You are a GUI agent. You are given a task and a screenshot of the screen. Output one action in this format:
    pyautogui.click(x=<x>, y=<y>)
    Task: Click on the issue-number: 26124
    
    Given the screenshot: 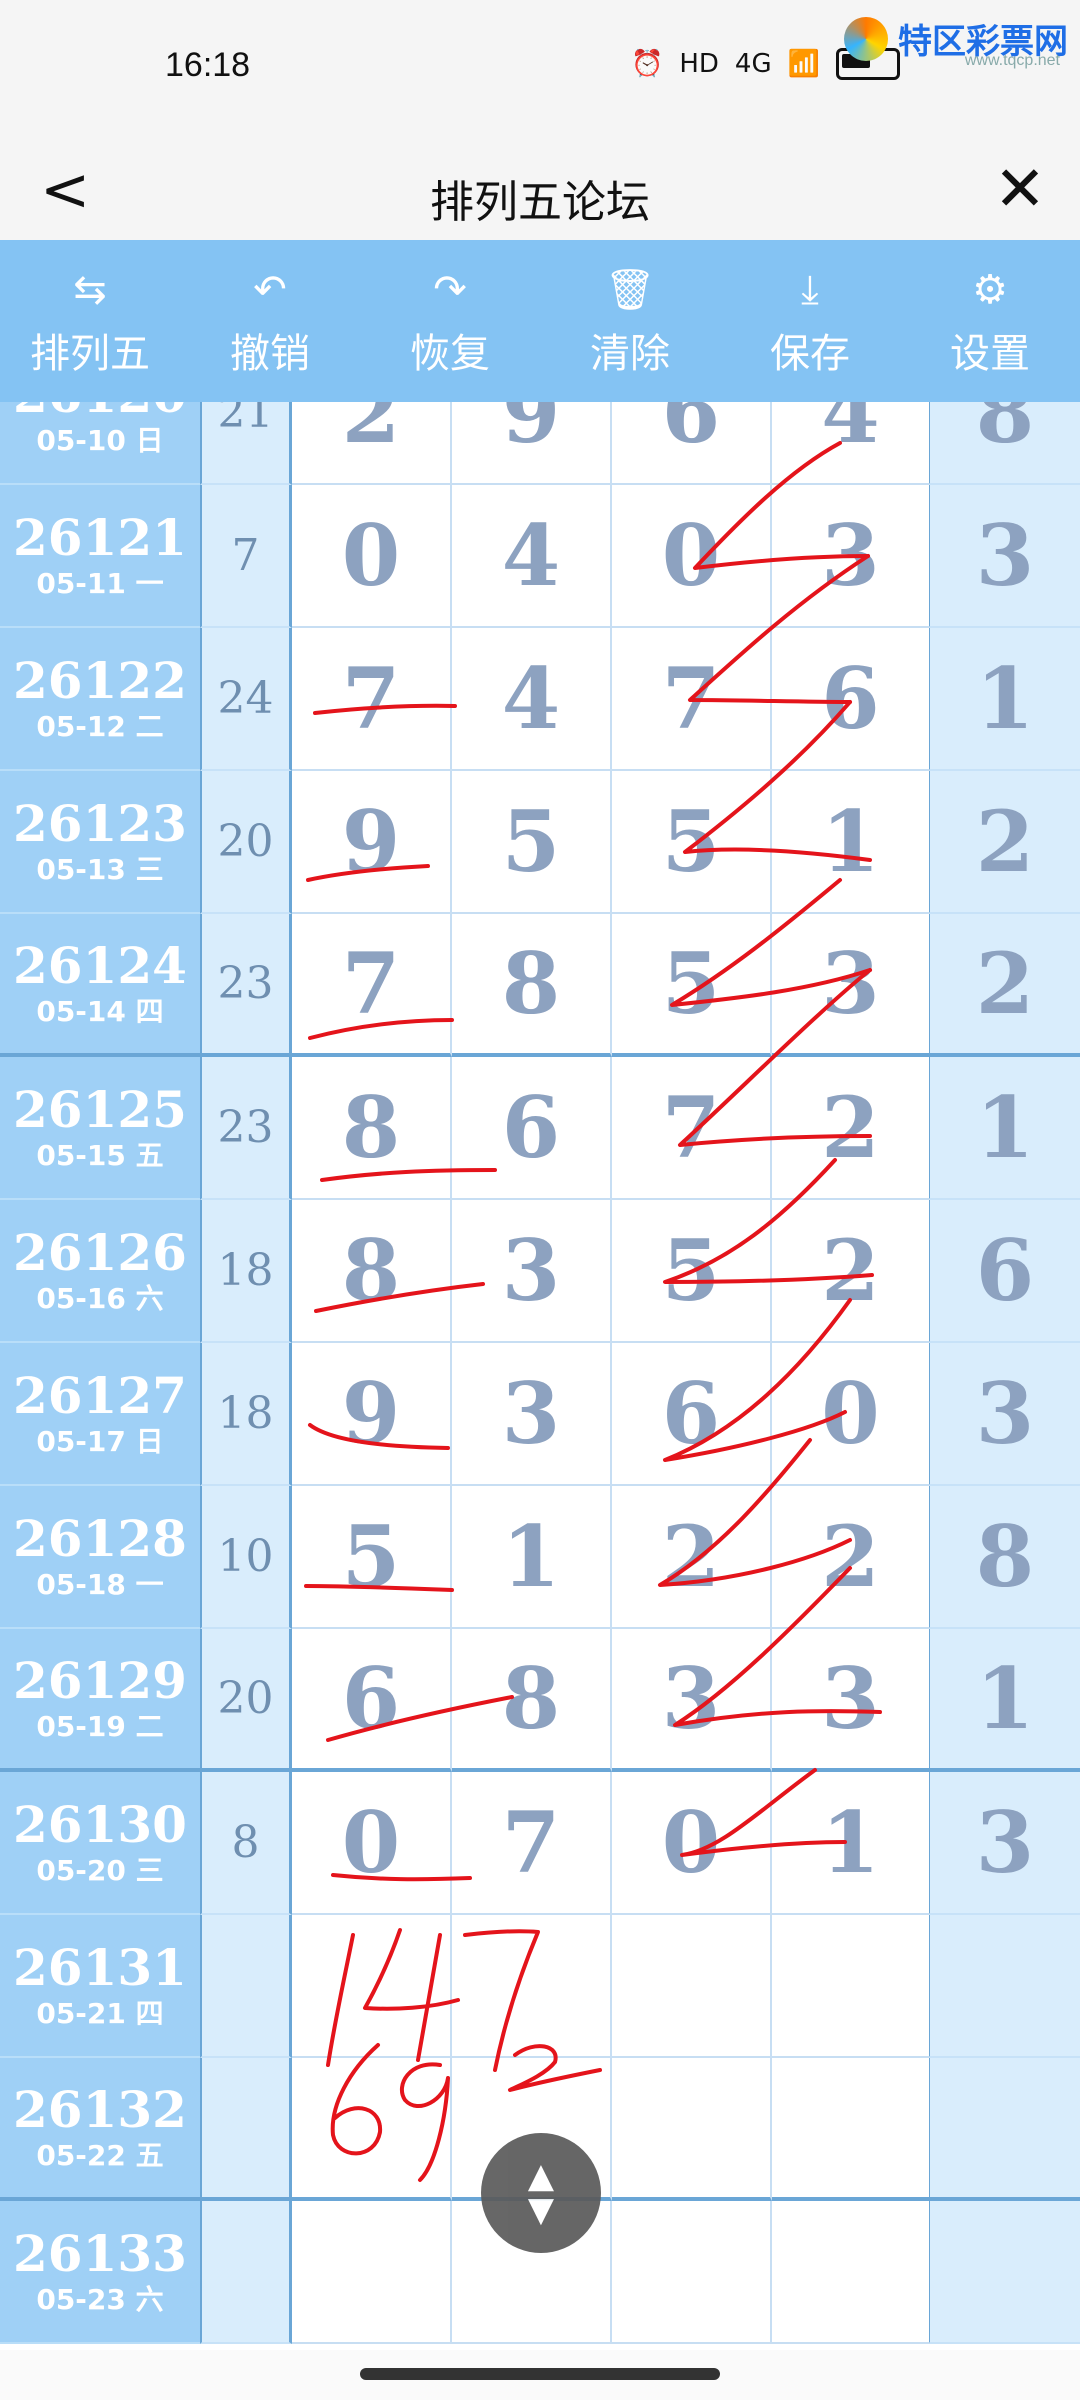 What is the action you would take?
    pyautogui.click(x=100, y=965)
    